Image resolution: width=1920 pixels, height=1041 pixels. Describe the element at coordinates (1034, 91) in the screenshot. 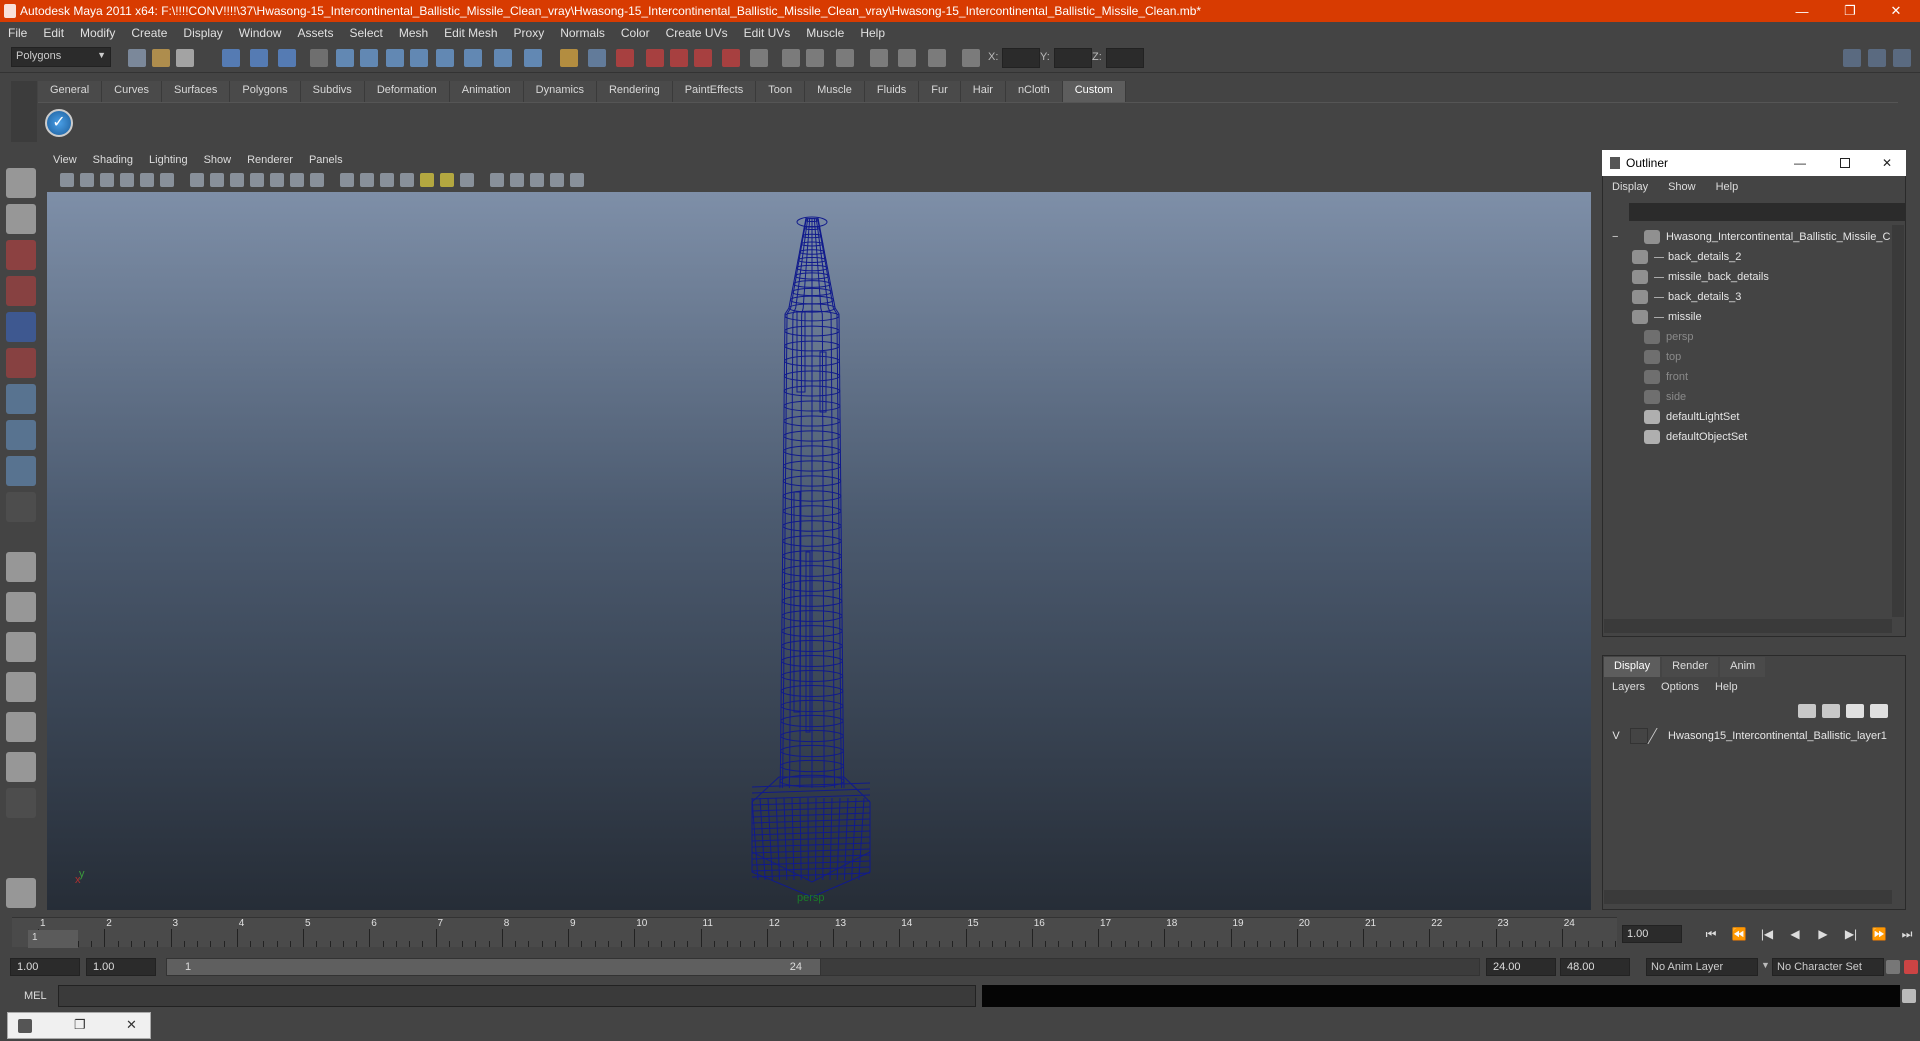

I see `shelf-tab-ncloth: nCloth` at that location.